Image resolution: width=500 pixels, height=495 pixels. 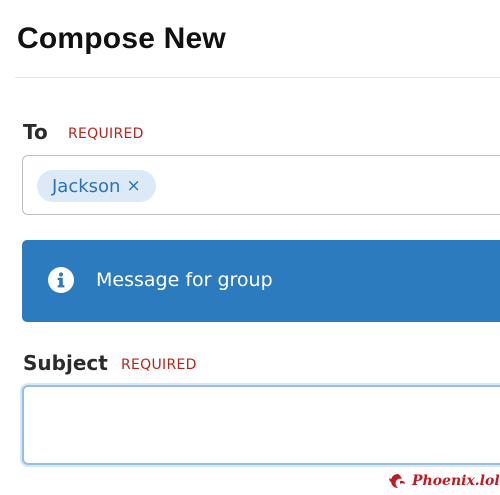 I want to click on info-banner-message: Message for group, so click(x=184, y=280).